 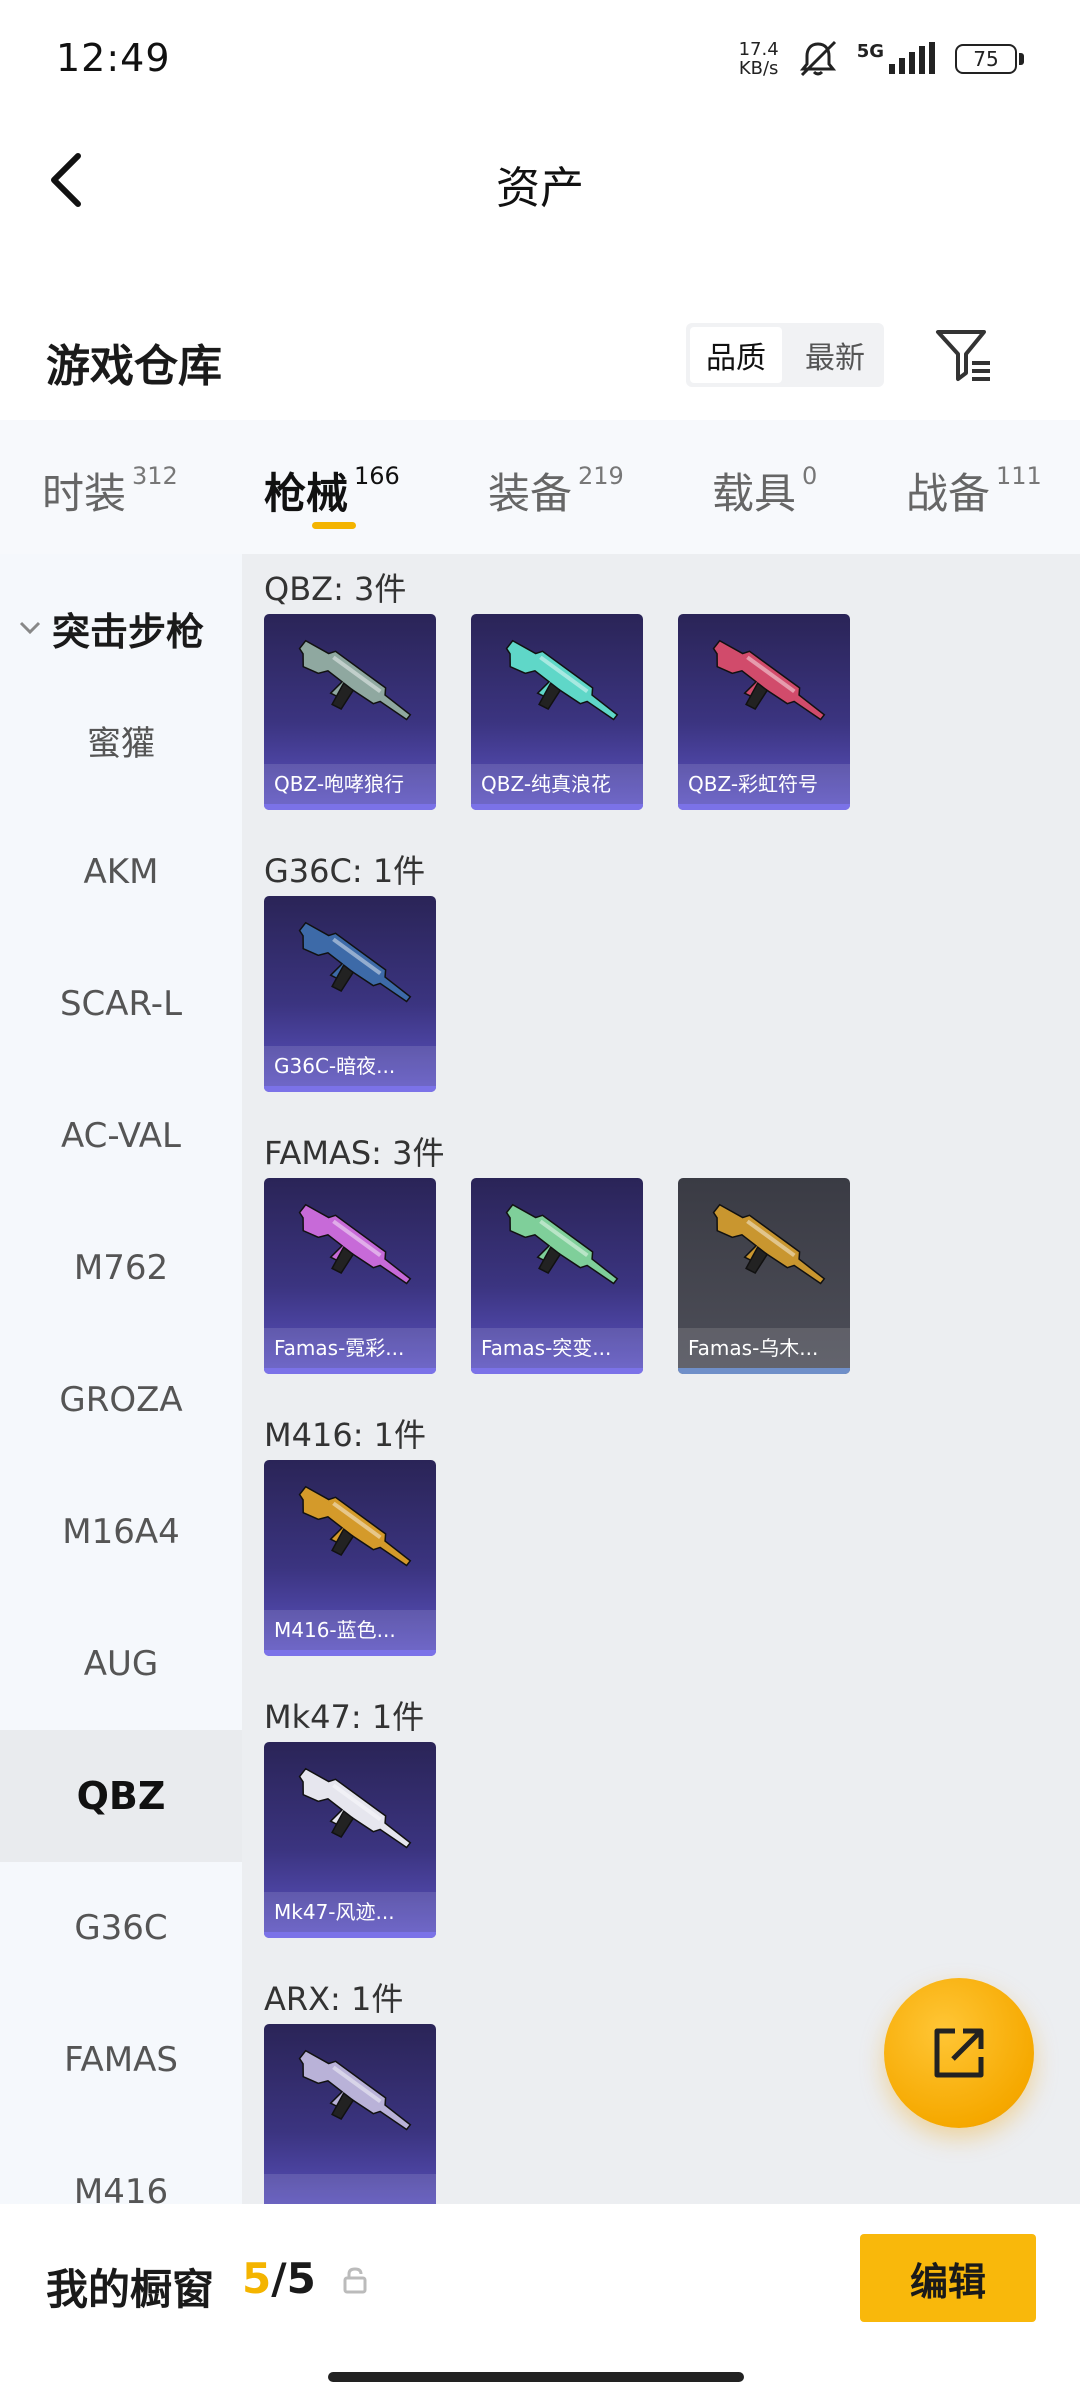 What do you see at coordinates (121, 2060) in the screenshot?
I see `sidebar-item-famas: FAMAS` at bounding box center [121, 2060].